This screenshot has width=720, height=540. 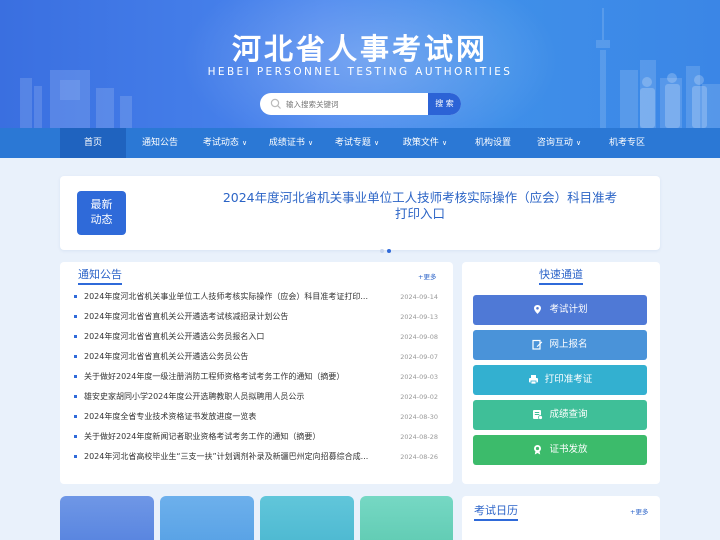 I want to click on edit-icon, so click(x=537, y=344).